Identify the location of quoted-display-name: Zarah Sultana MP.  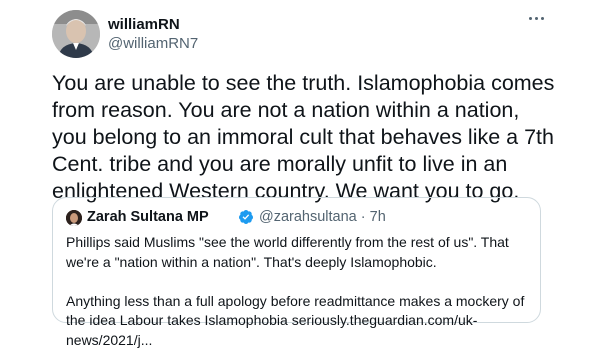
(148, 217).